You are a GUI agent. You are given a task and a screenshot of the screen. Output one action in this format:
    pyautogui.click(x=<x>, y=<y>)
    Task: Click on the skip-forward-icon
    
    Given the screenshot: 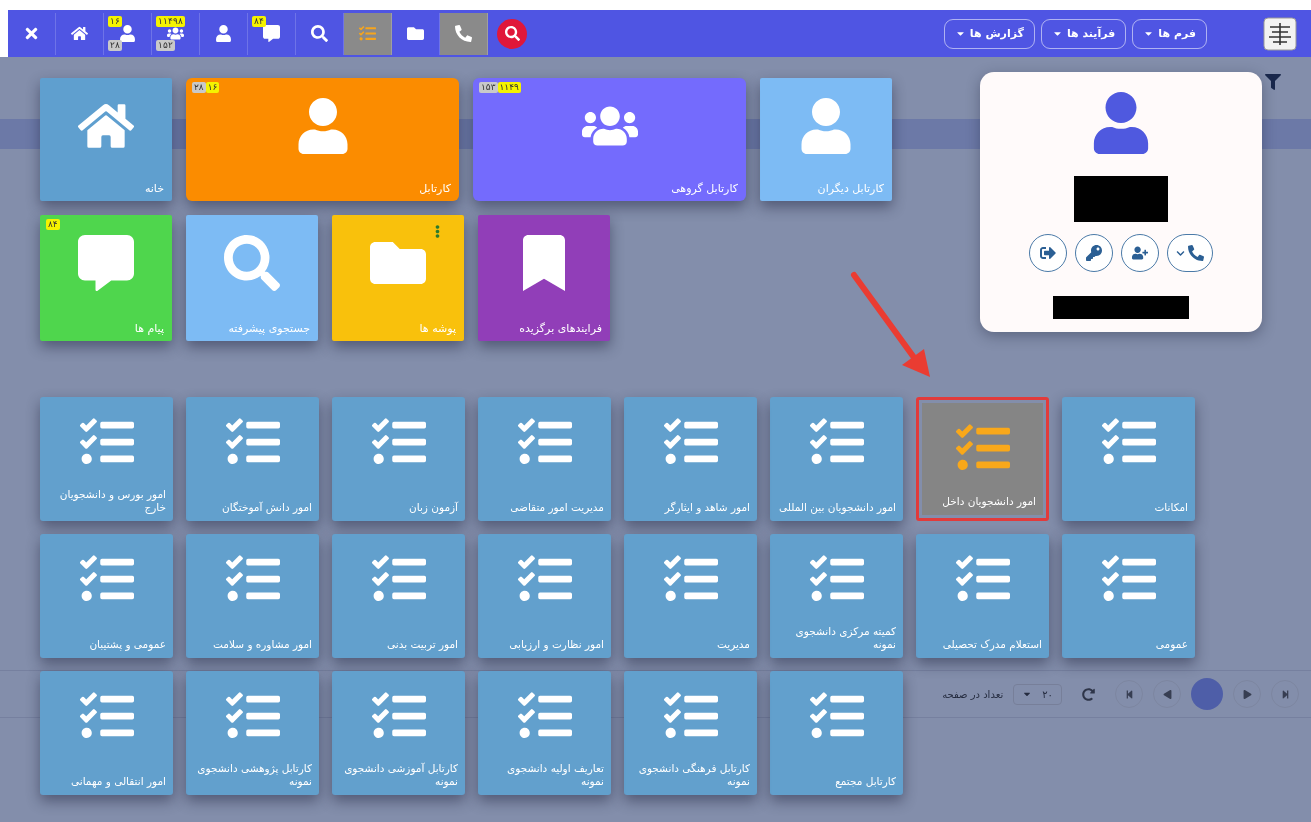 What is the action you would take?
    pyautogui.click(x=1285, y=694)
    